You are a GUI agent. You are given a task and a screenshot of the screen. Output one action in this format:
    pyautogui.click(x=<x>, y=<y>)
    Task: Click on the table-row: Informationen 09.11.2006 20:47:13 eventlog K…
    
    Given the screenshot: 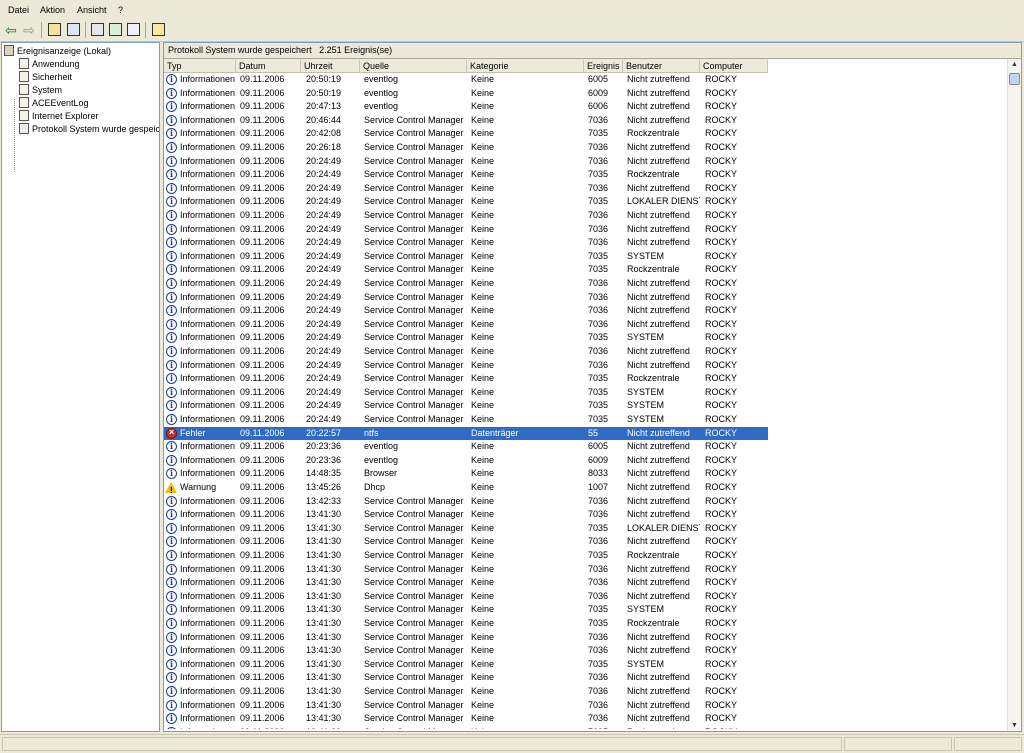 What is the action you would take?
    pyautogui.click(x=466, y=107)
    